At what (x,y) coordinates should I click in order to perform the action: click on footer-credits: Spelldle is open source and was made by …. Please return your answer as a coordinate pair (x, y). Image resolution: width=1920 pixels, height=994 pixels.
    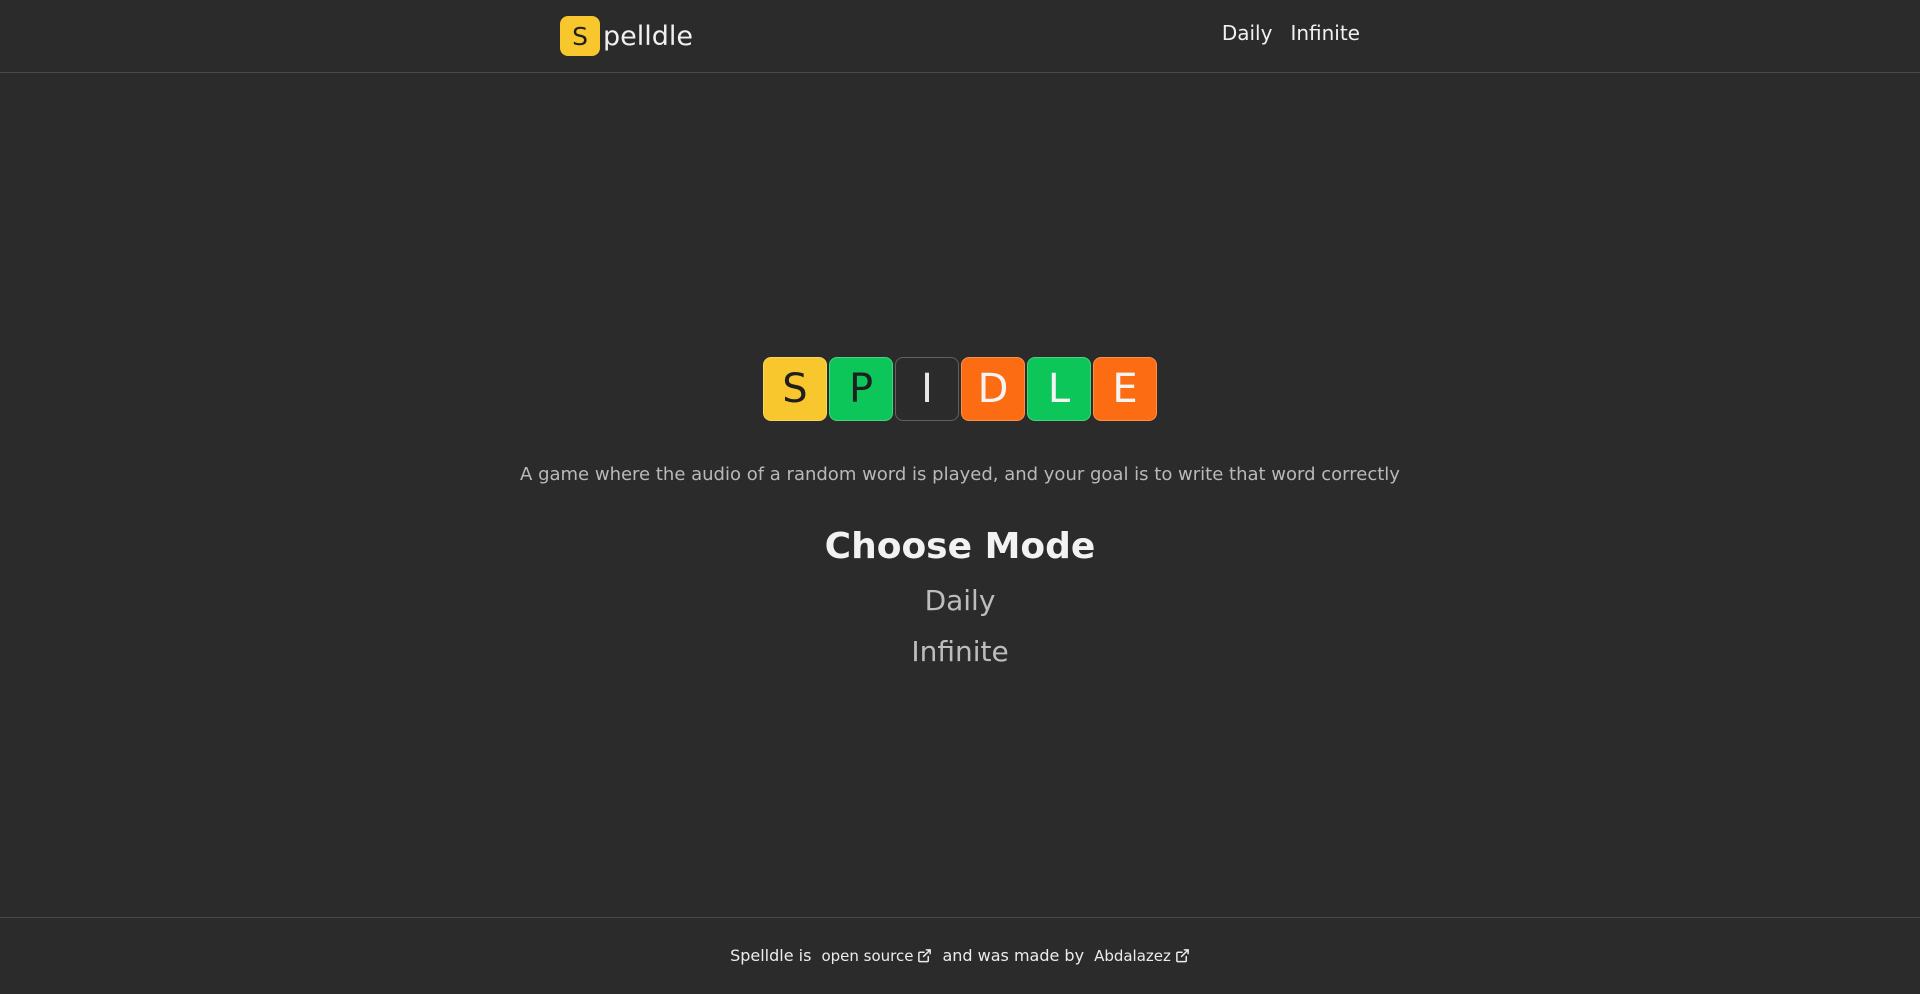
    Looking at the image, I should click on (960, 955).